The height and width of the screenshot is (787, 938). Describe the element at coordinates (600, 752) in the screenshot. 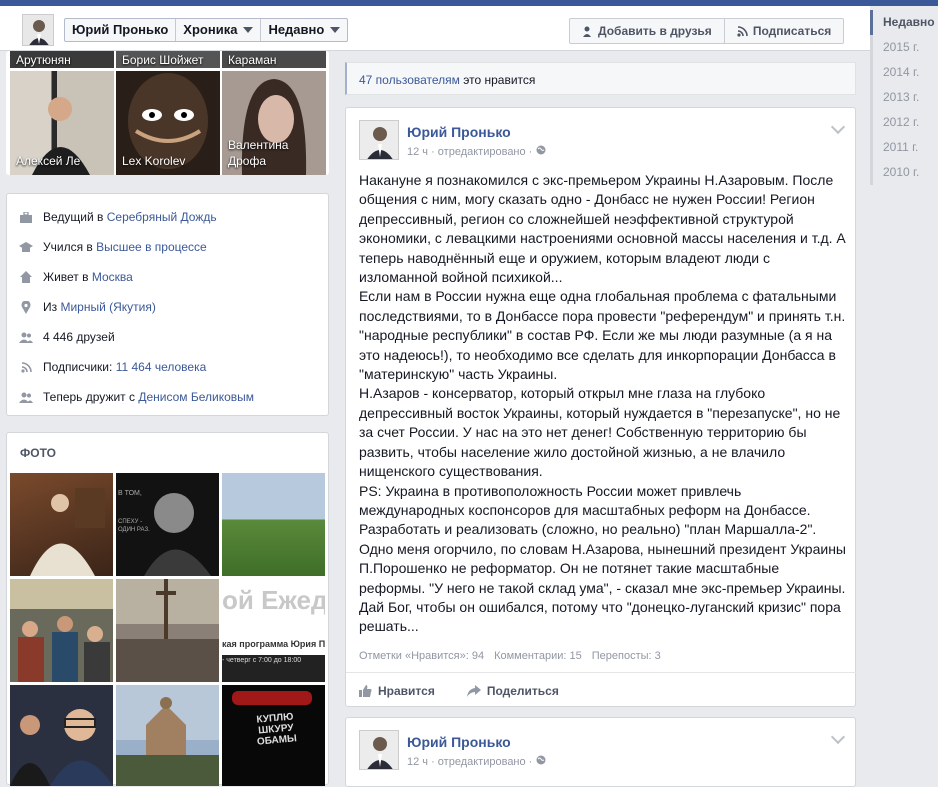

I see `post-card: Юрий Пронько 12 ч · отредактировано ·` at that location.